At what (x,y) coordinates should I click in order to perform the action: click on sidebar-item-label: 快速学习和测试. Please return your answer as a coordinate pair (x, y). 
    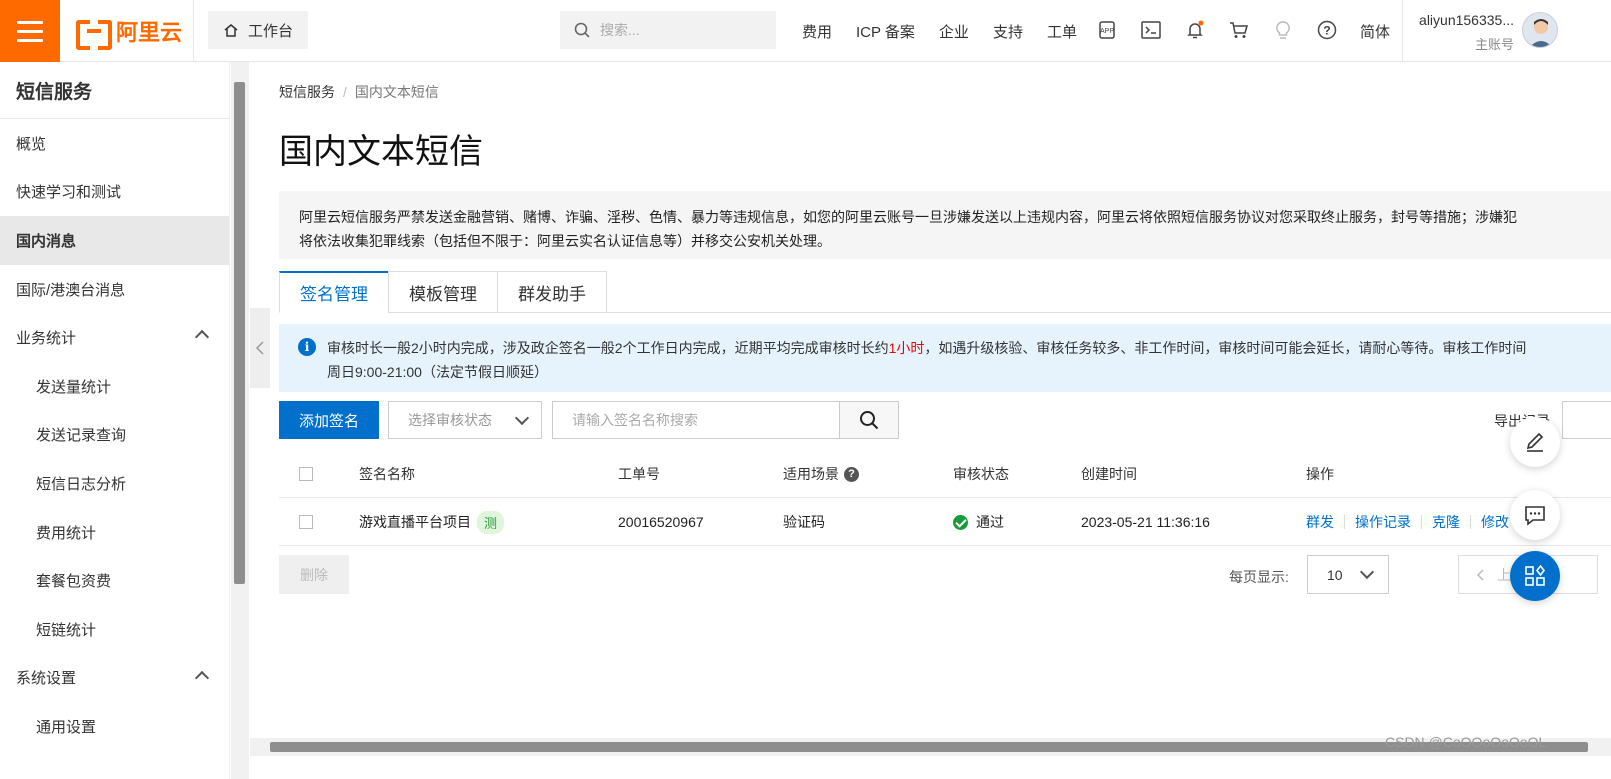
    Looking at the image, I should click on (69, 193).